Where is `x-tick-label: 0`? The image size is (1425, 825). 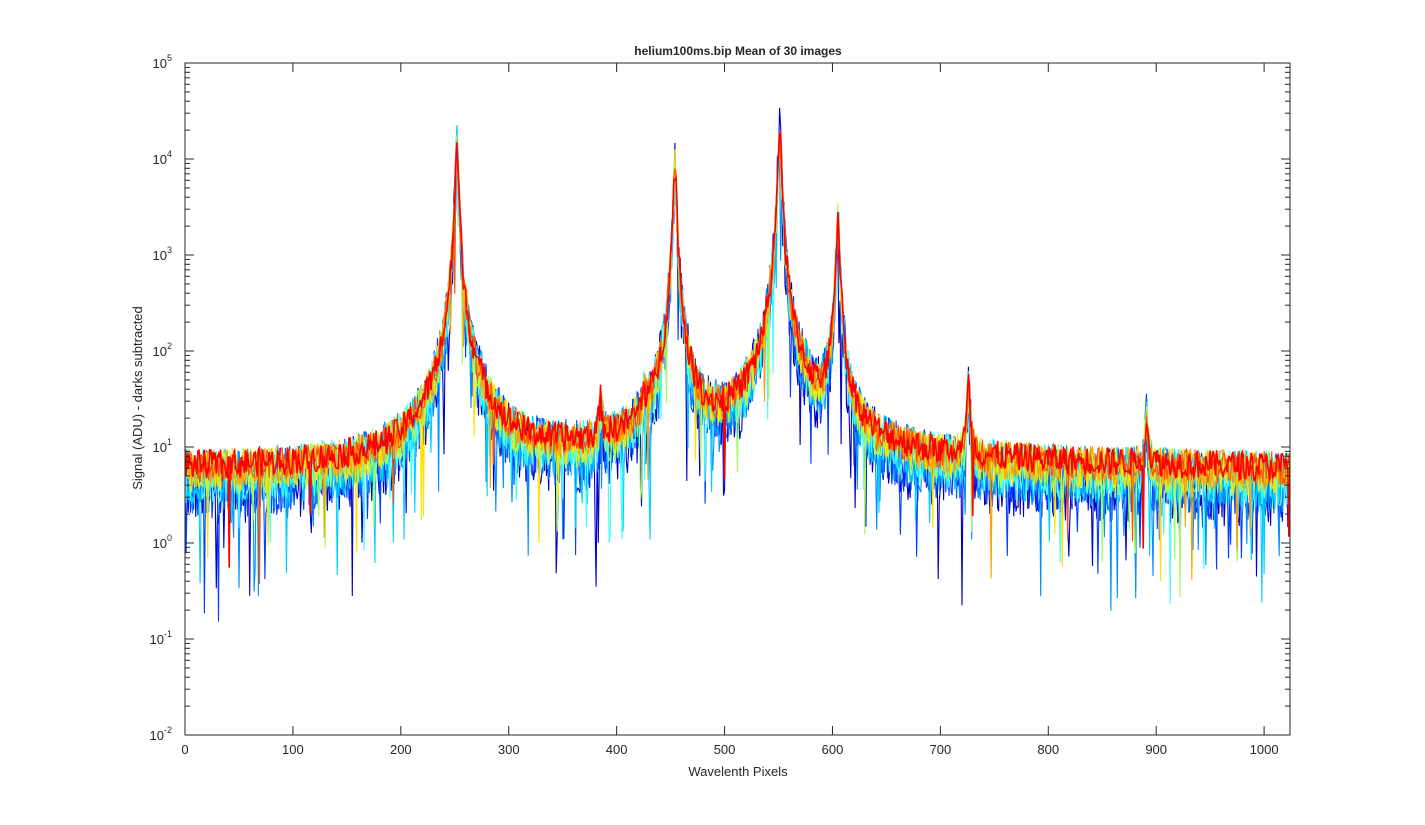
x-tick-label: 0 is located at coordinates (184, 749).